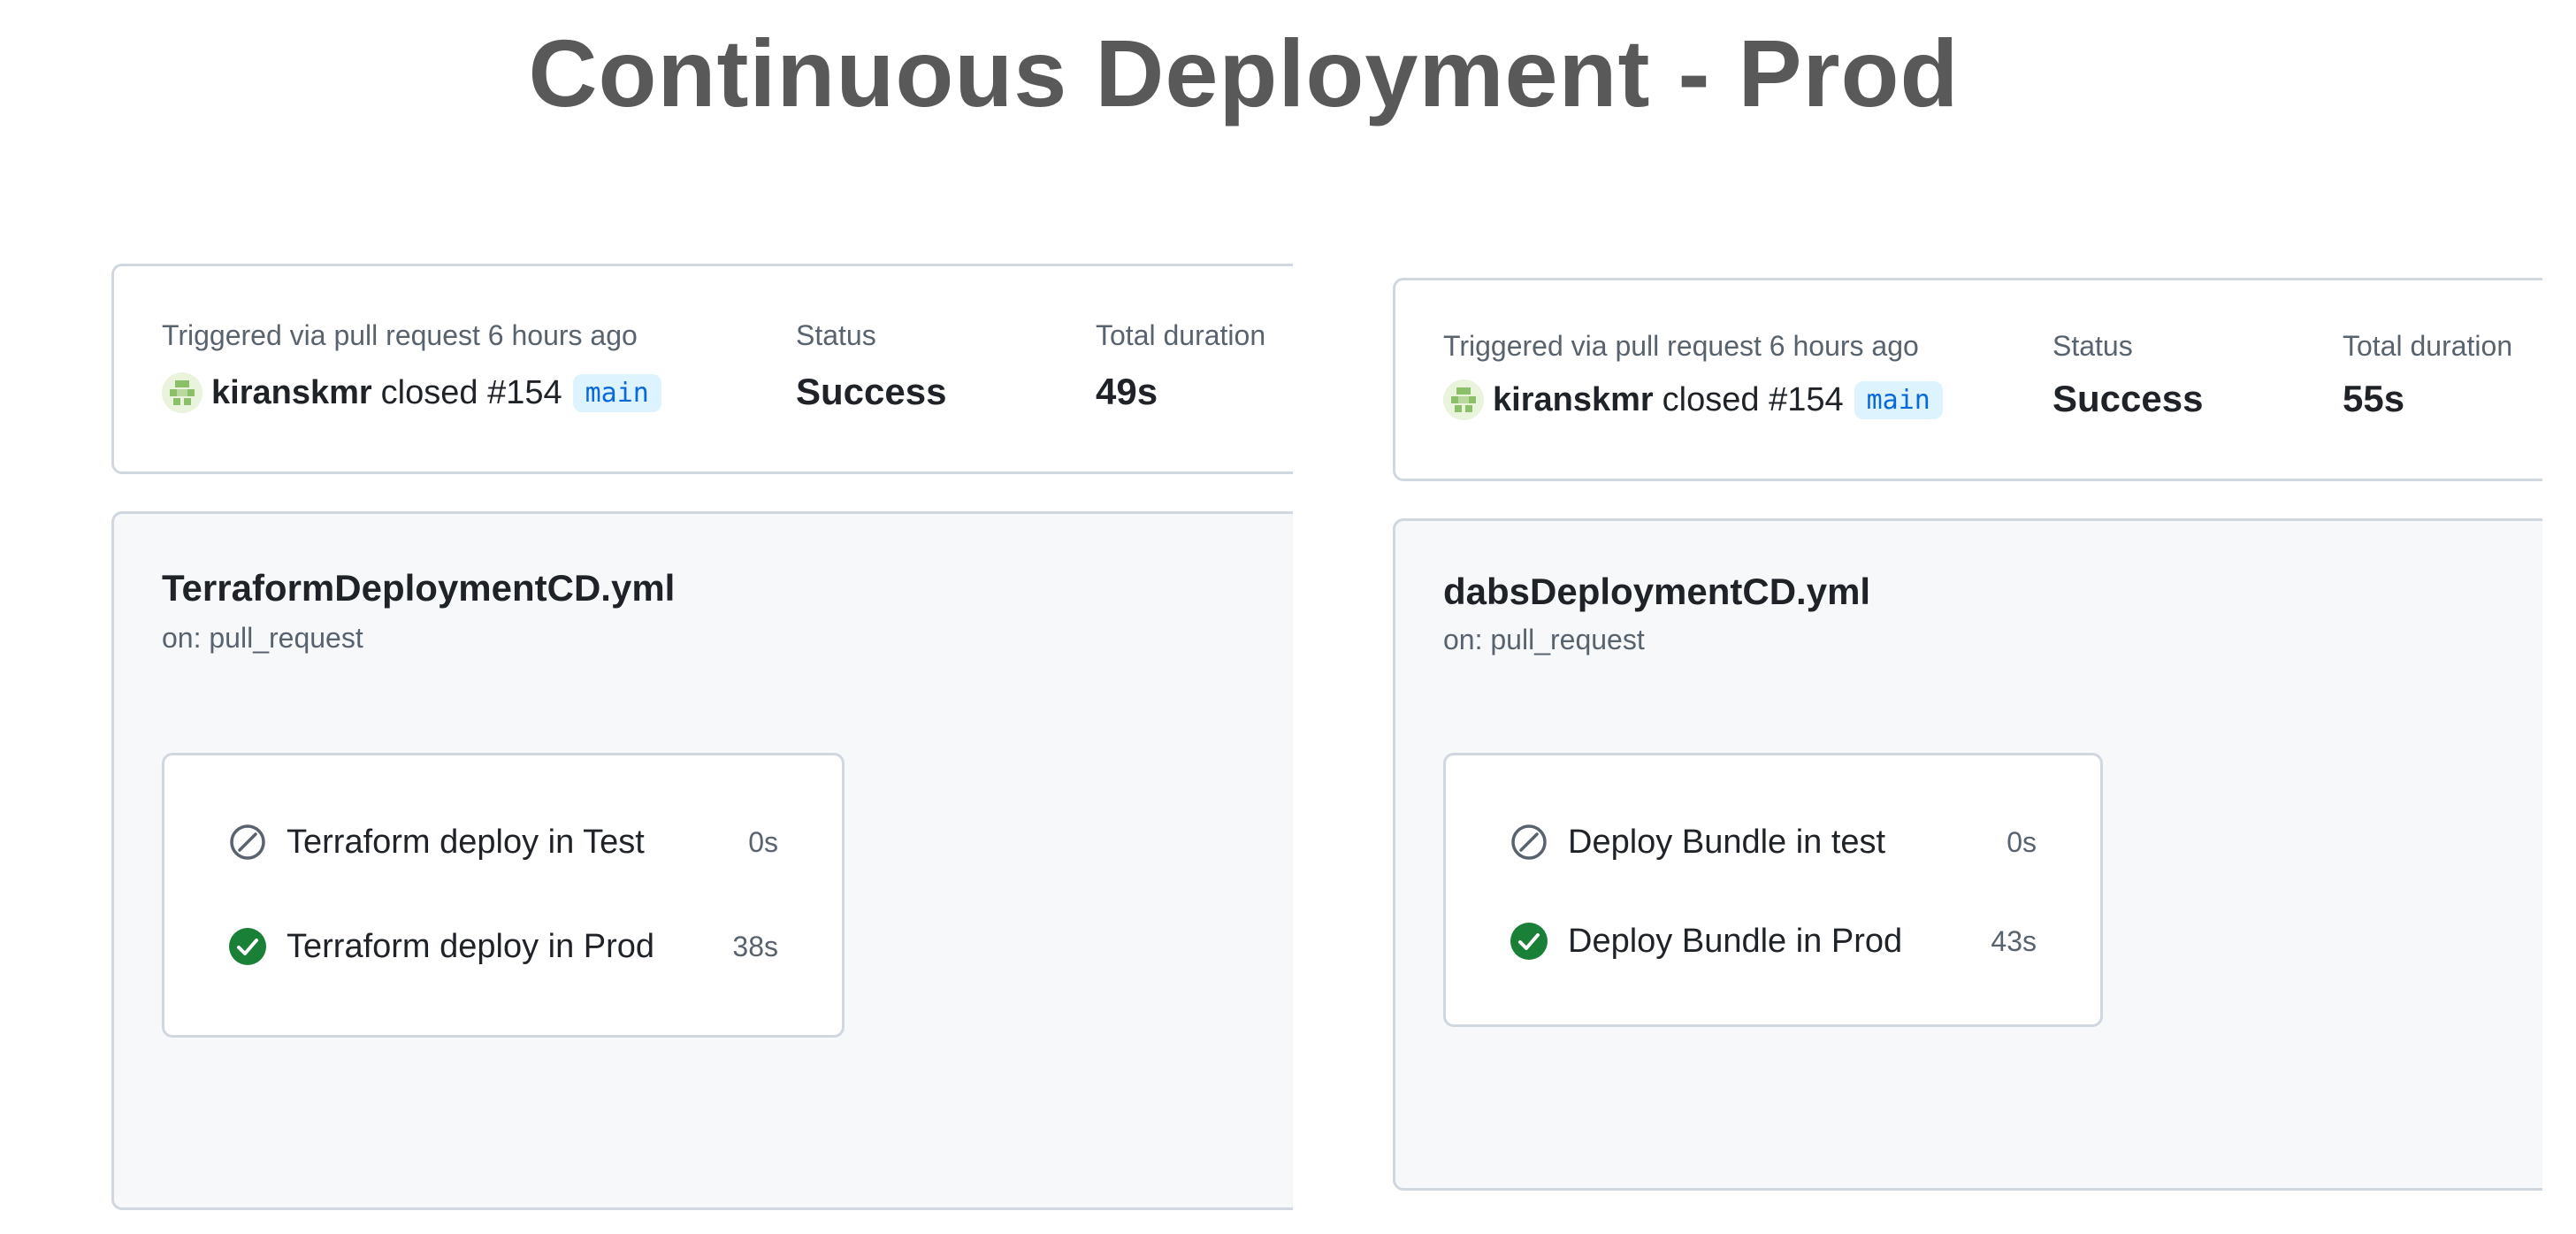 The height and width of the screenshot is (1234, 2576). Describe the element at coordinates (471, 946) in the screenshot. I see `job-name: Terraform deploy in Prod` at that location.